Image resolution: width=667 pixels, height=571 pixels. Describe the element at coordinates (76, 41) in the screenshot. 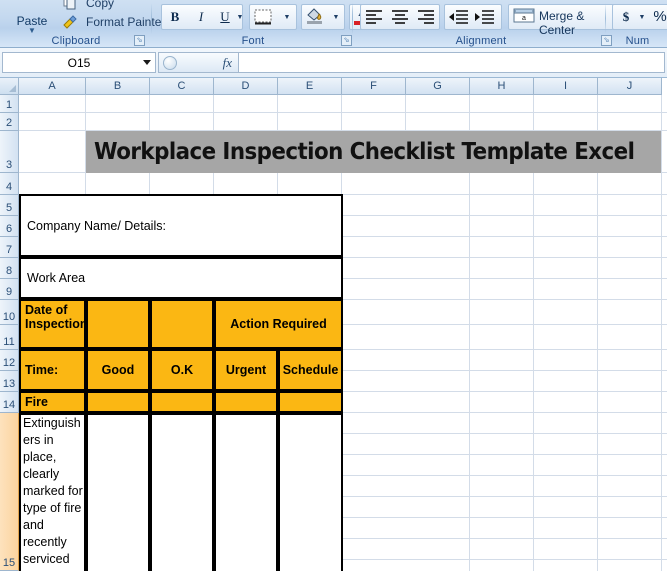

I see `clipboard-group-label: Clipboard` at that location.